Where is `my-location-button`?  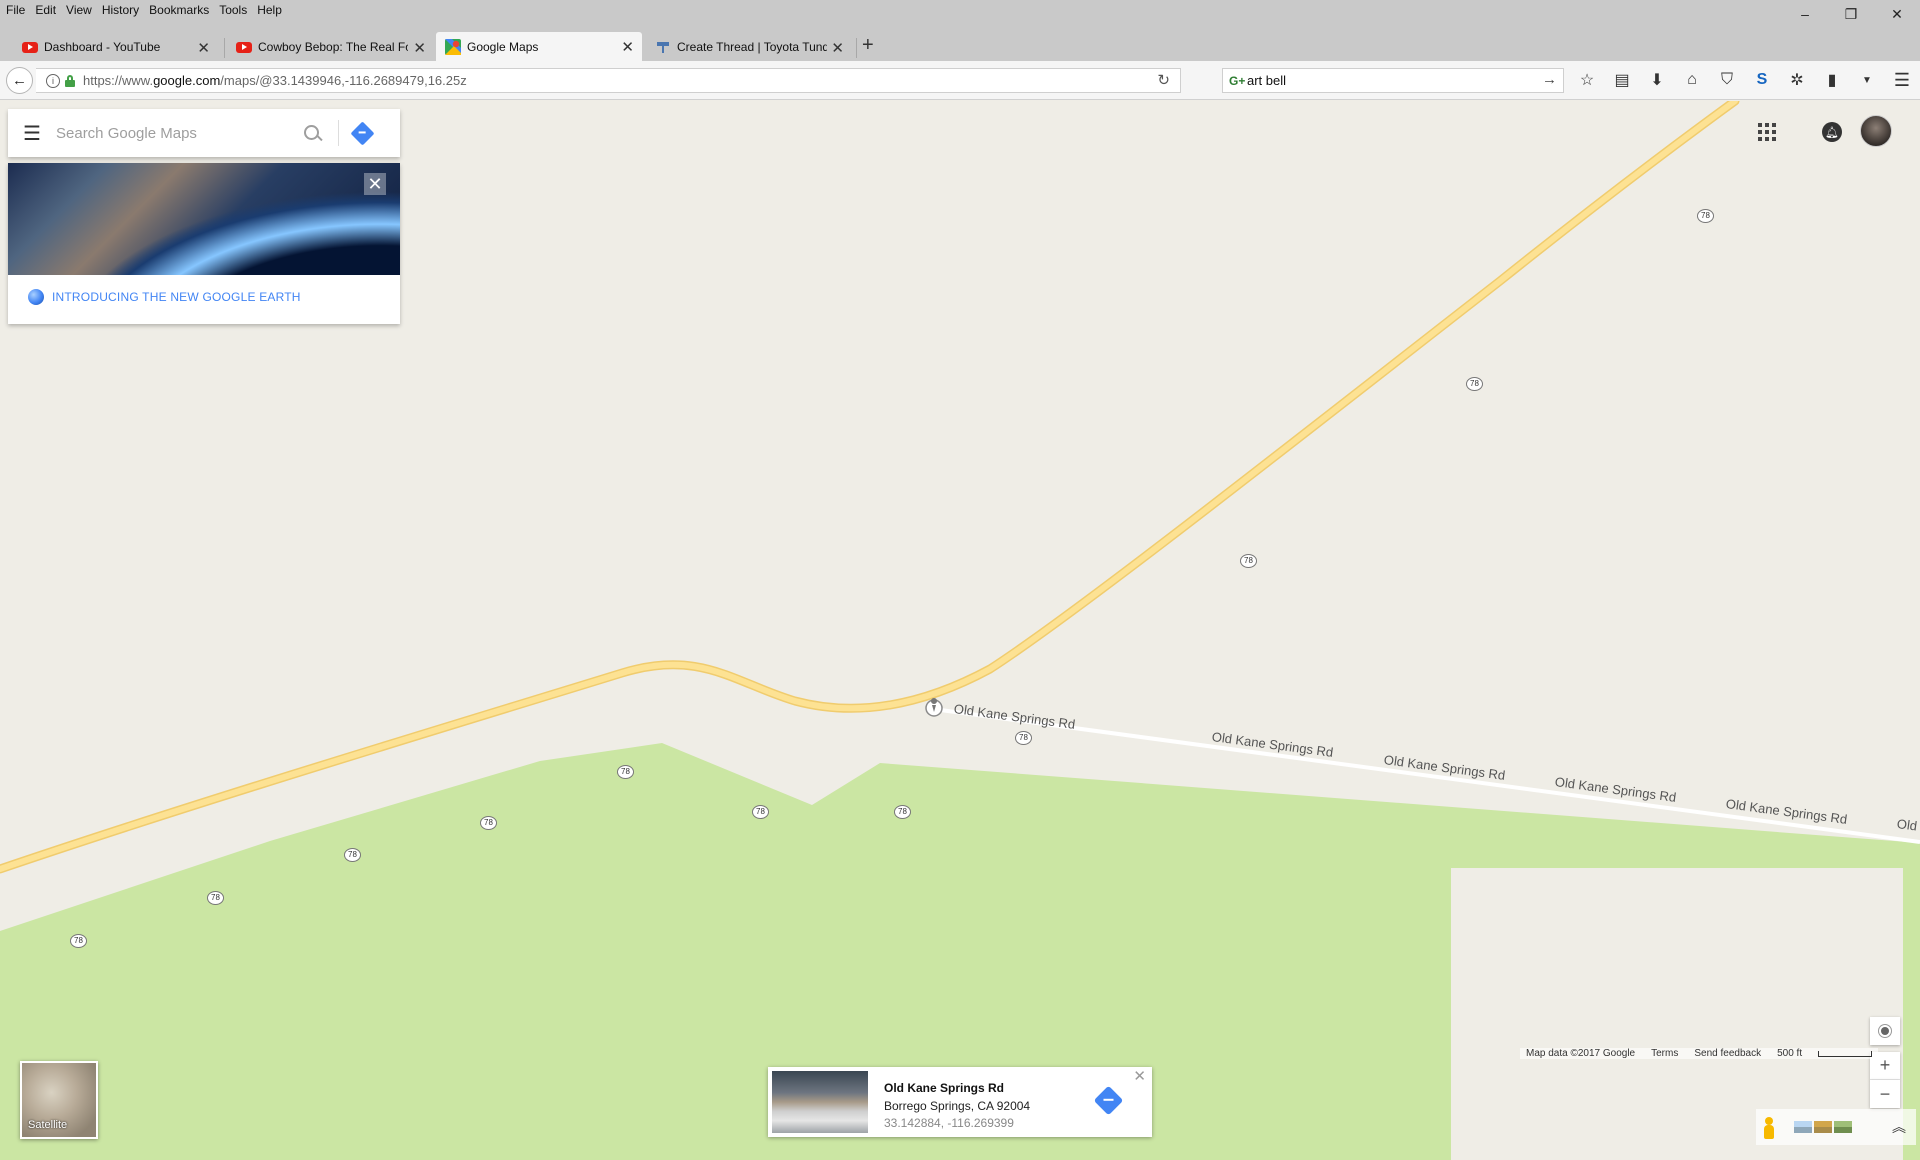 my-location-button is located at coordinates (1885, 1031).